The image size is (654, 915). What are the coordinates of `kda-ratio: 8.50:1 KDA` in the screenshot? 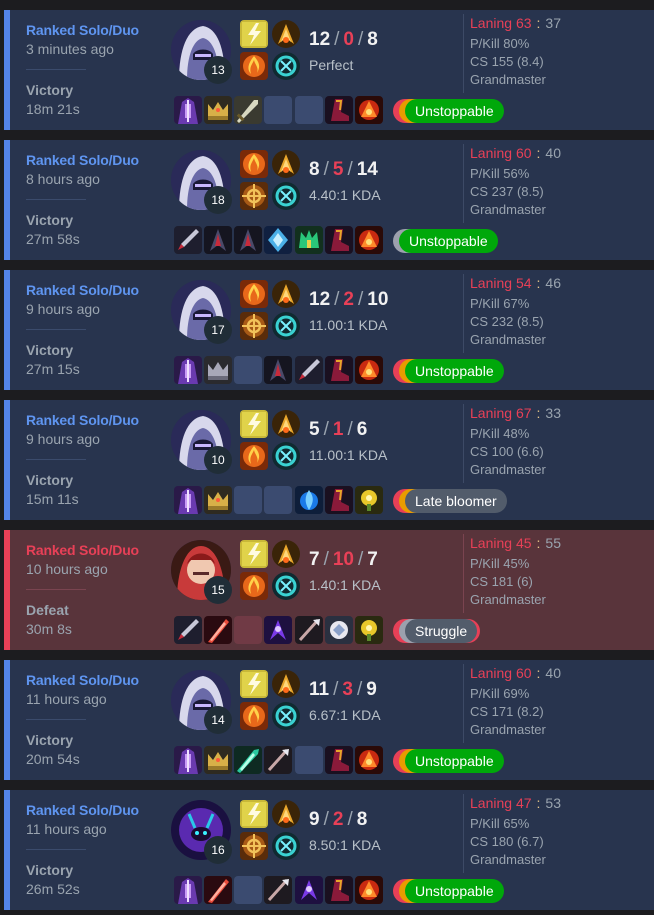 It's located at (345, 845).